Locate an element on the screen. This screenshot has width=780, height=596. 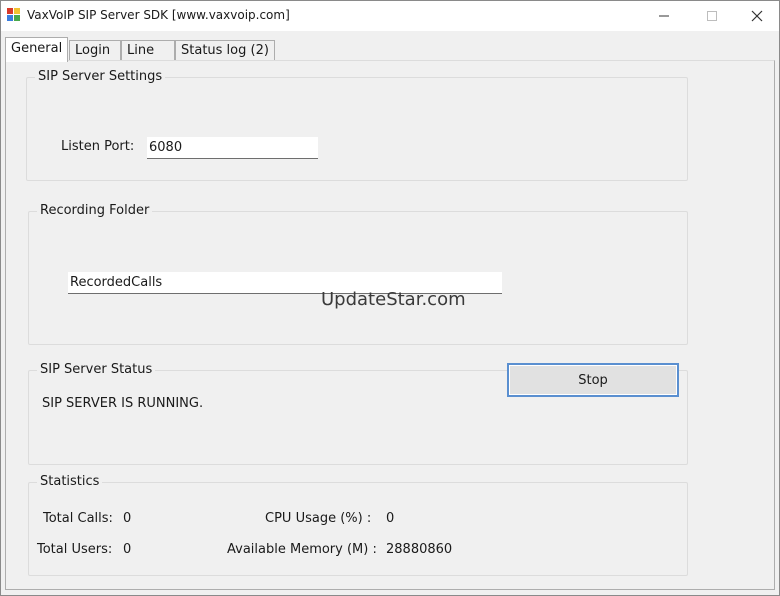
available-memory-label: Available Memory (M) : is located at coordinates (302, 549).